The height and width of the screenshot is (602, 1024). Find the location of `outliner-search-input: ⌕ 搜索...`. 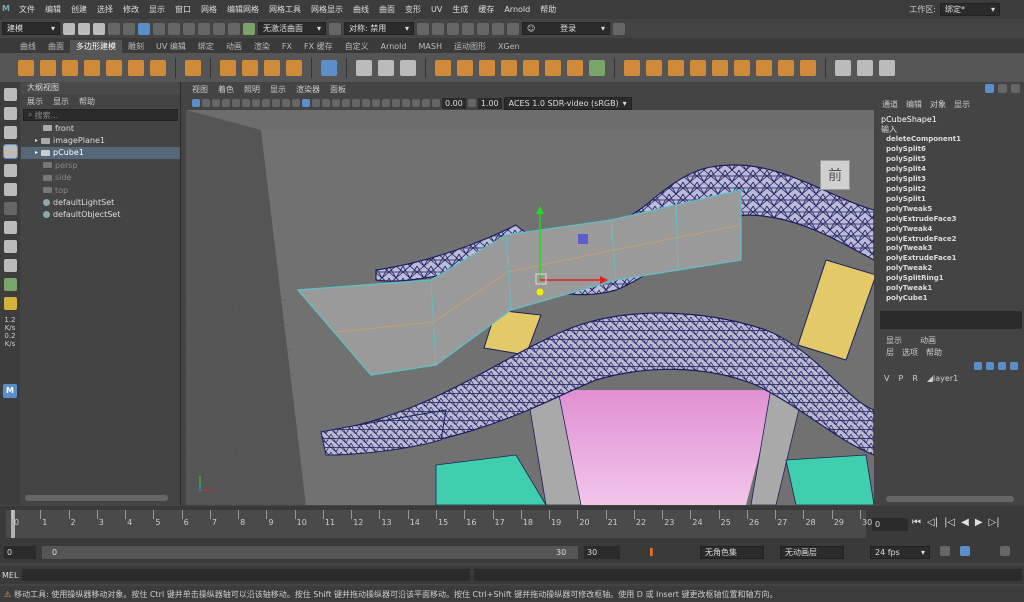

outliner-search-input: ⌕ 搜索... is located at coordinates (100, 115).